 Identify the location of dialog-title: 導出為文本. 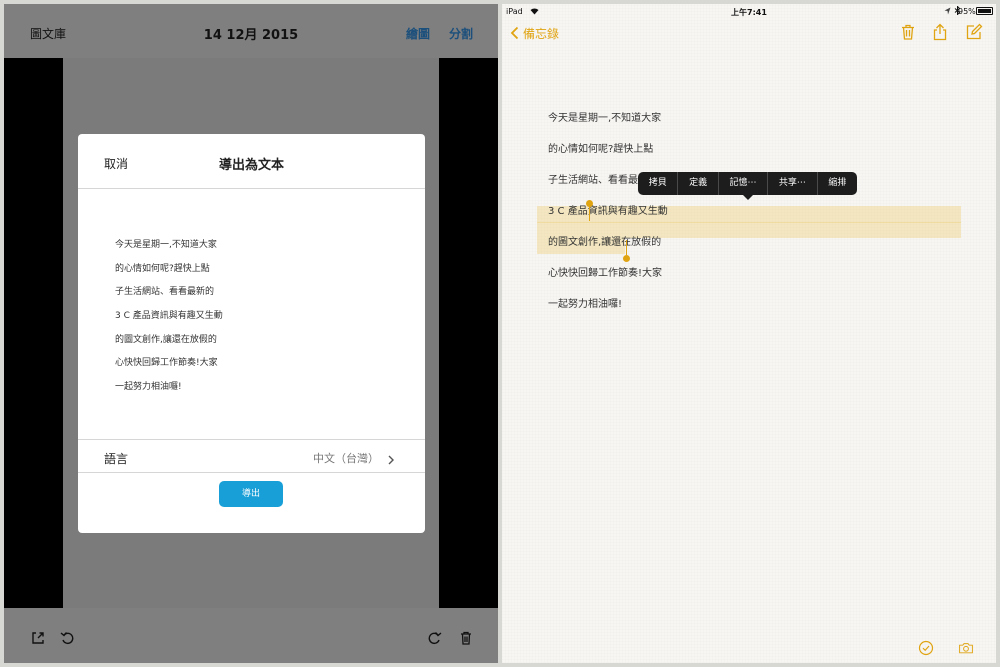
(251, 165).